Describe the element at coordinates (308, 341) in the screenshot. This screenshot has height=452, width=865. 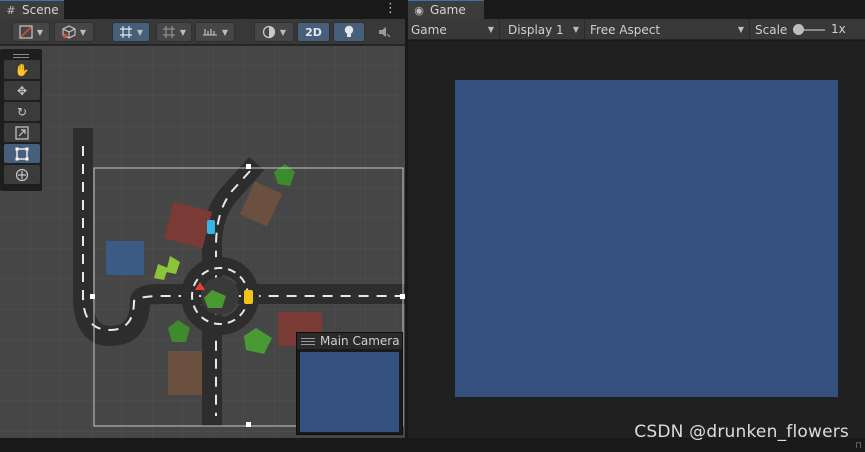
I see `drag-handle-icon` at that location.